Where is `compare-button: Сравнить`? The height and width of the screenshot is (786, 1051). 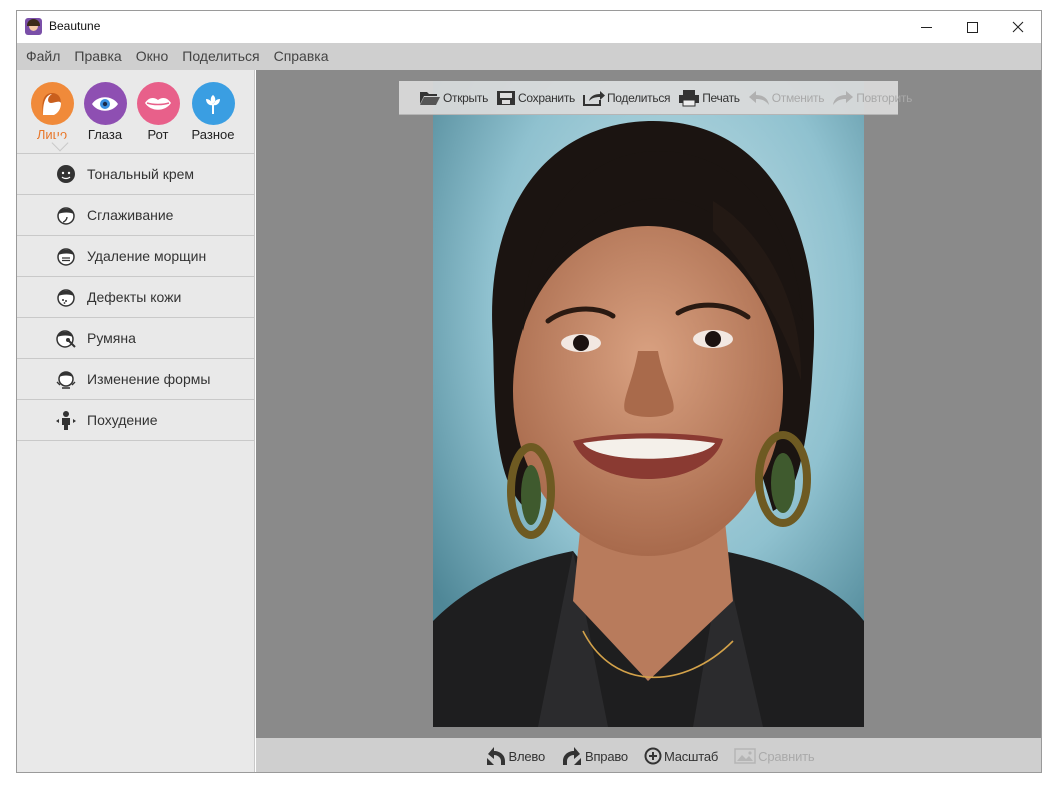 compare-button: Сравнить is located at coordinates (774, 756).